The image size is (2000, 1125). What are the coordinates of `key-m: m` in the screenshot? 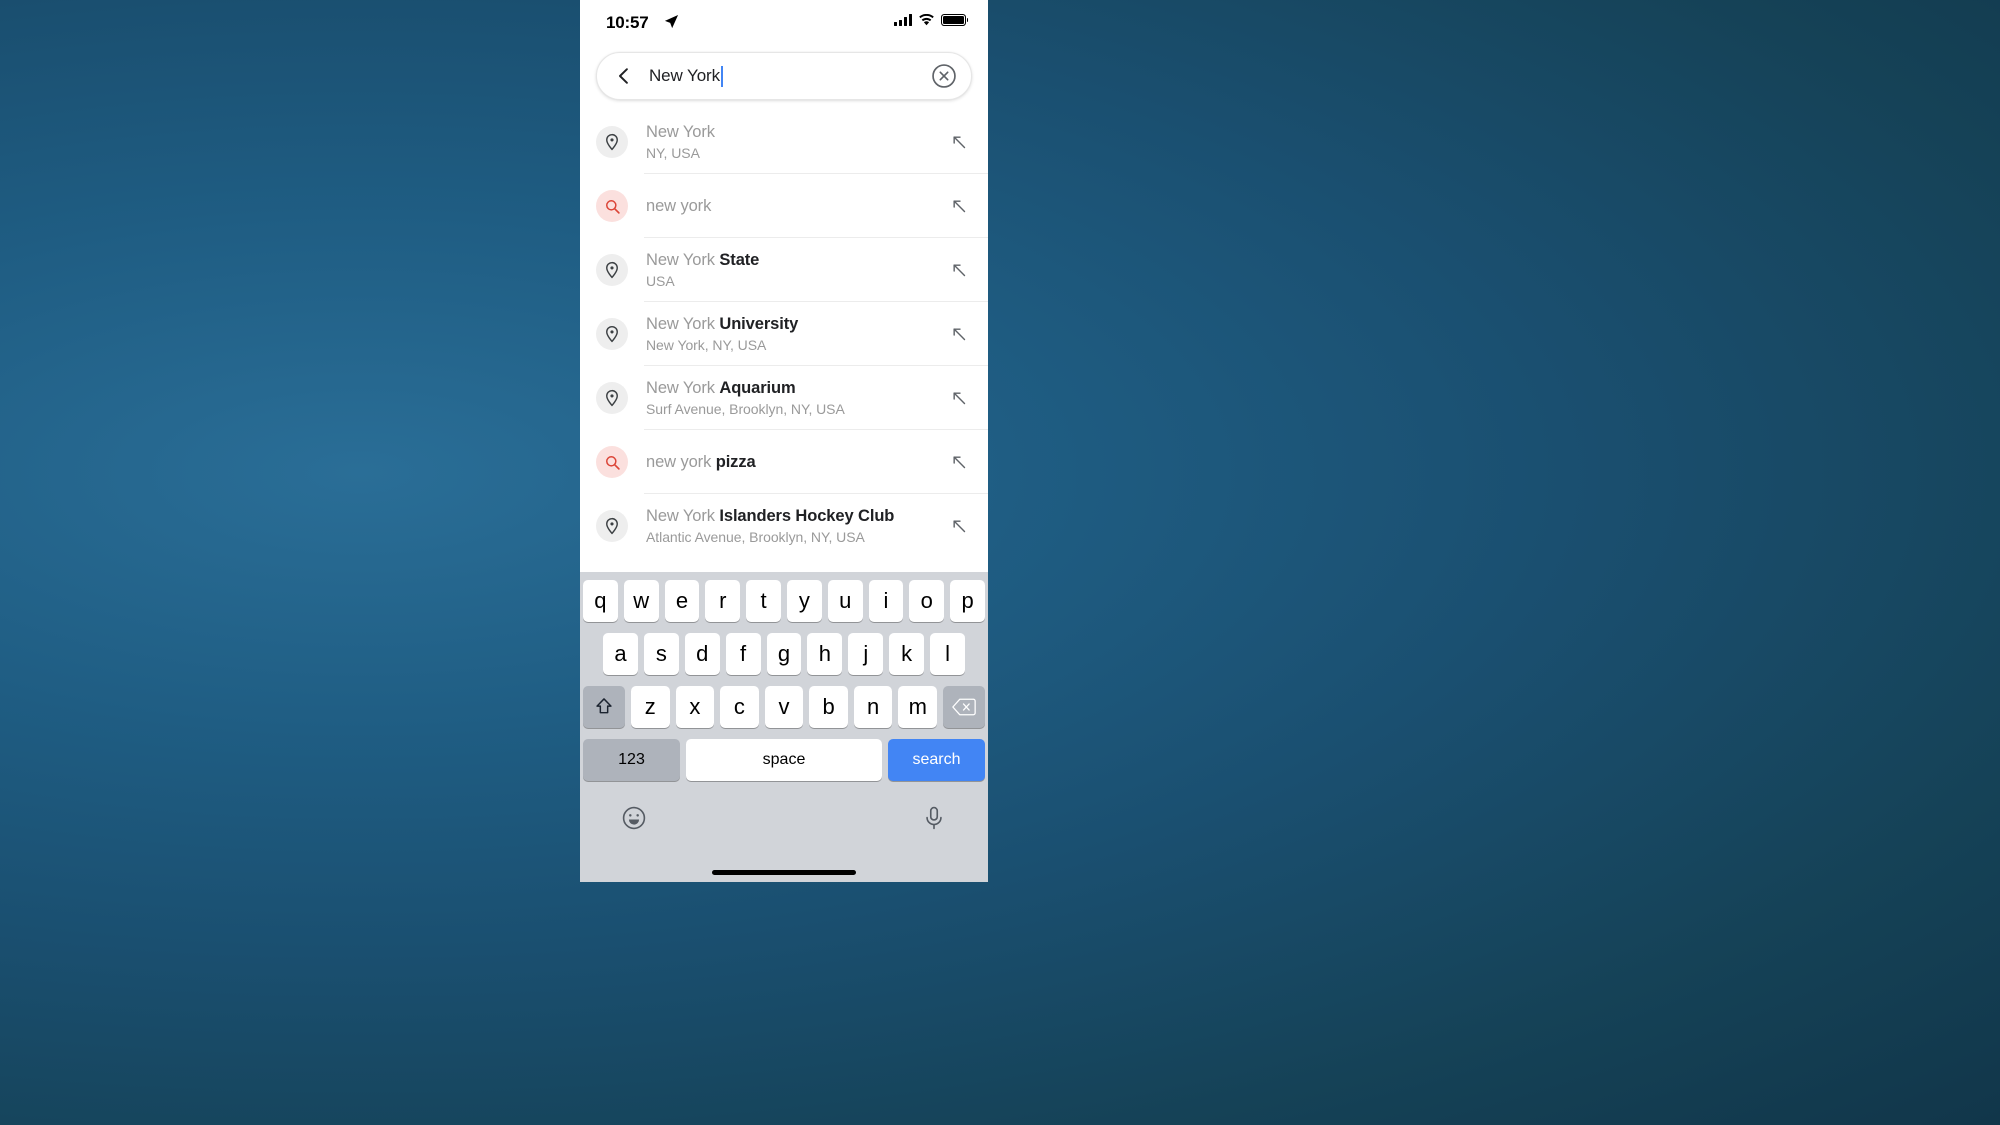 It's located at (918, 707).